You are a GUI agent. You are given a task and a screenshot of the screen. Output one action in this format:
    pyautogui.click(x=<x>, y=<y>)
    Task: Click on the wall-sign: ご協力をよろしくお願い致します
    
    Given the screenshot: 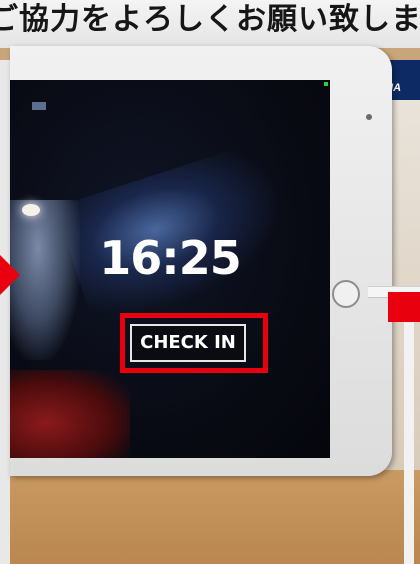 What is the action you would take?
    pyautogui.click(x=210, y=24)
    